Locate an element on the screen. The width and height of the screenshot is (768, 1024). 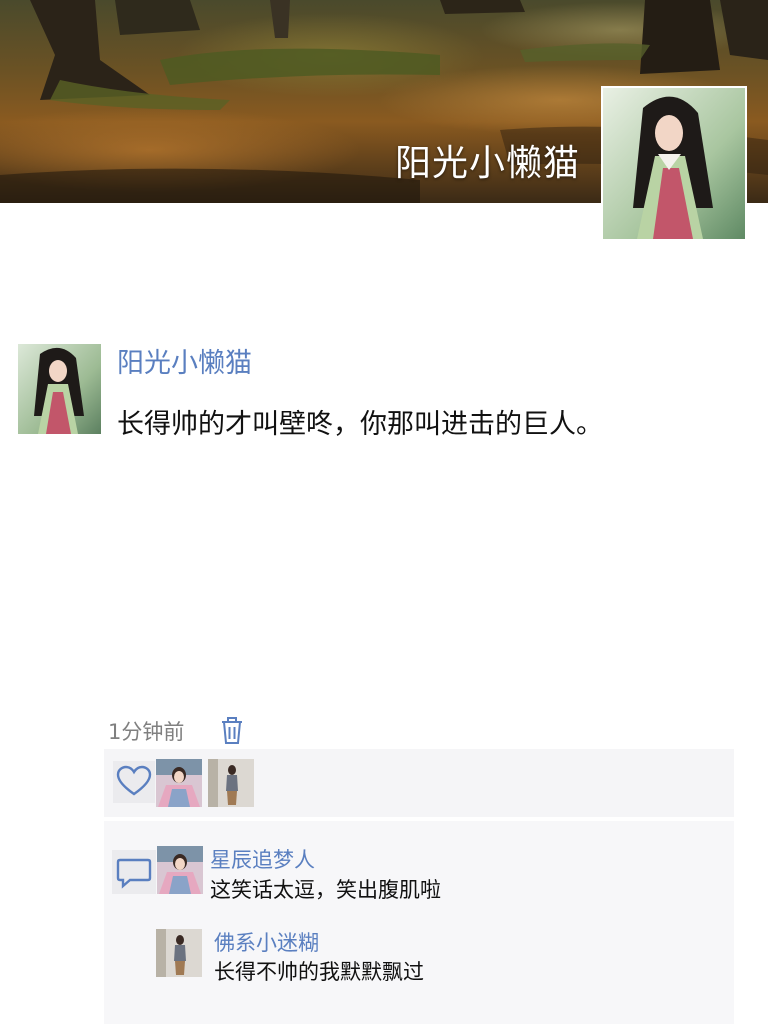
post-author-name: 阳光小懒猫 is located at coordinates (184, 360).